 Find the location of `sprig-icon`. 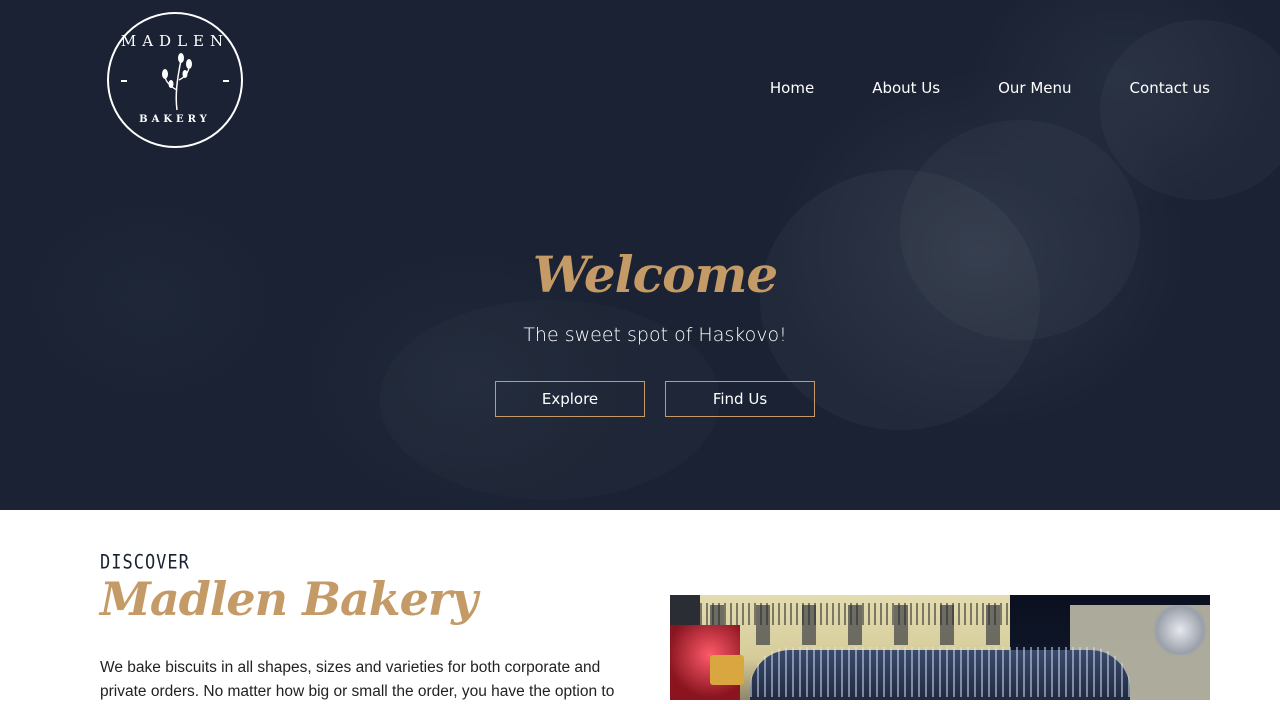

sprig-icon is located at coordinates (177, 82).